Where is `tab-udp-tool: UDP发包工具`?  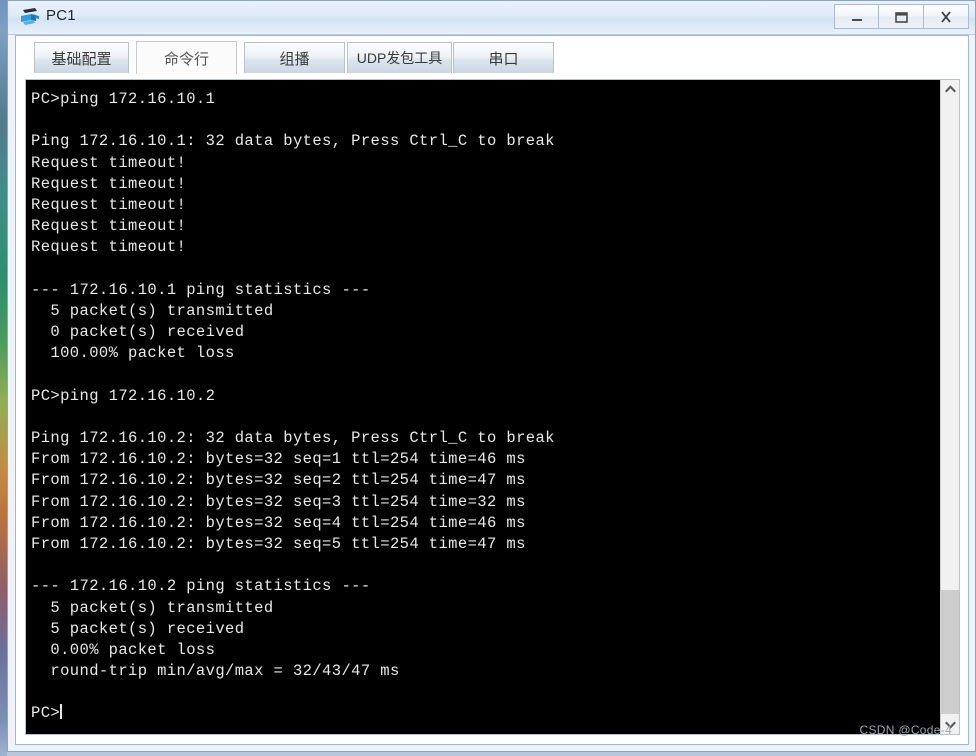
tab-udp-tool: UDP发包工具 is located at coordinates (399, 57).